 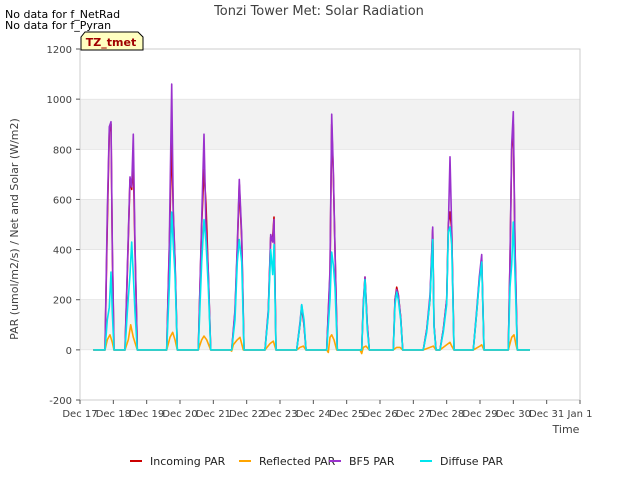 I want to click on badge-label: TZ_tmet, so click(x=111, y=42).